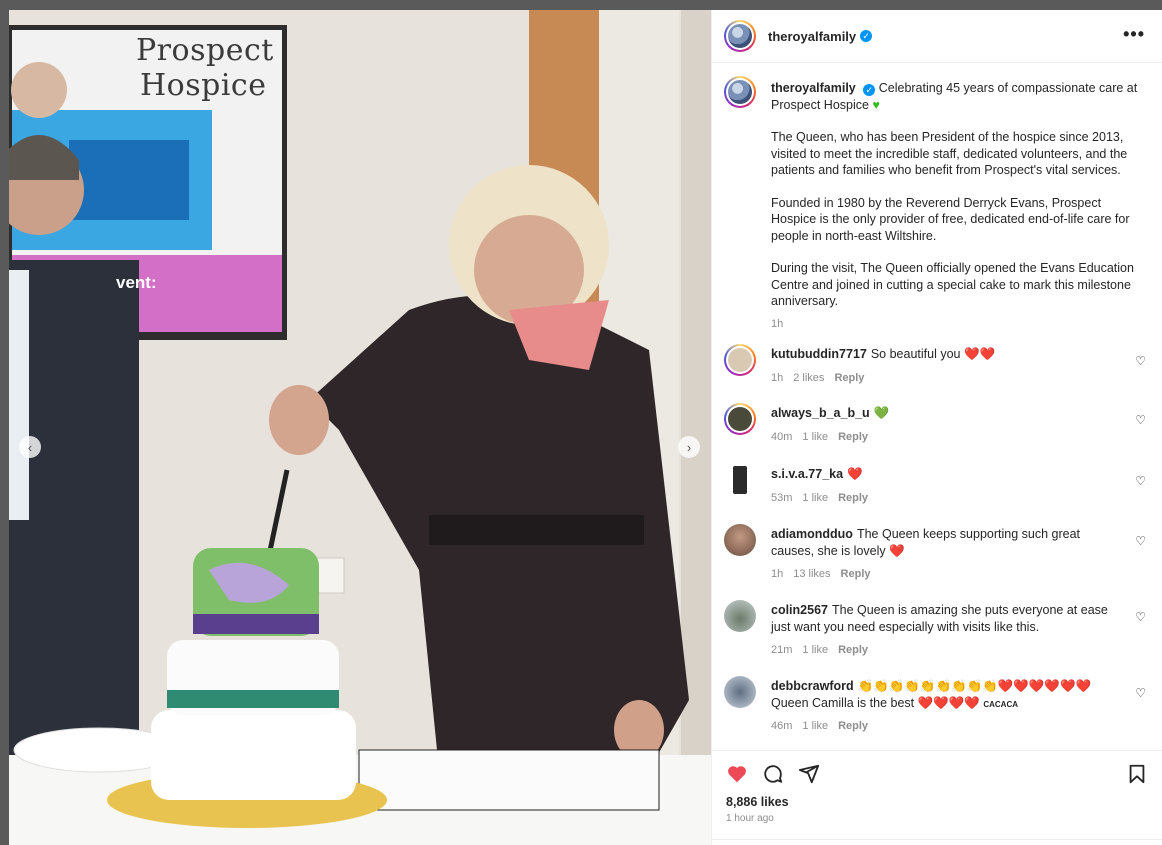 The width and height of the screenshot is (1162, 845). I want to click on comment-text: s.i.v.a.77_ka ❤️, so click(946, 474).